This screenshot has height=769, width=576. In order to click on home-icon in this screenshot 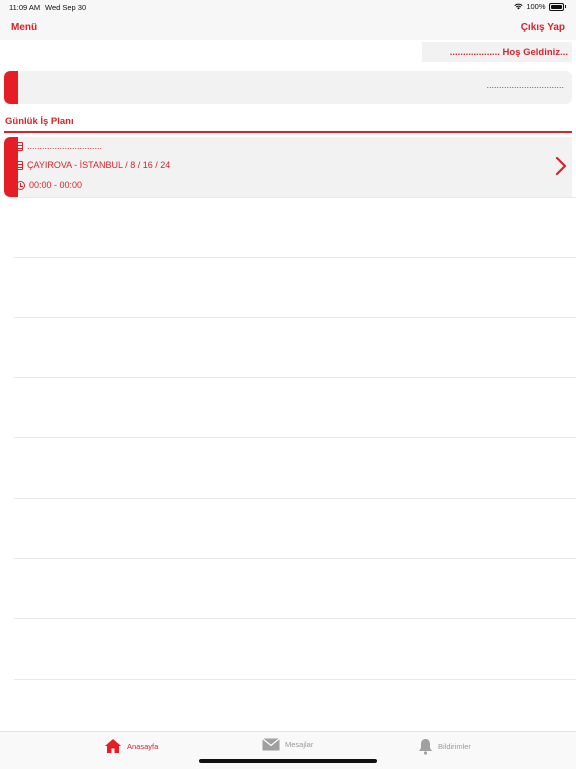, I will do `click(113, 746)`.